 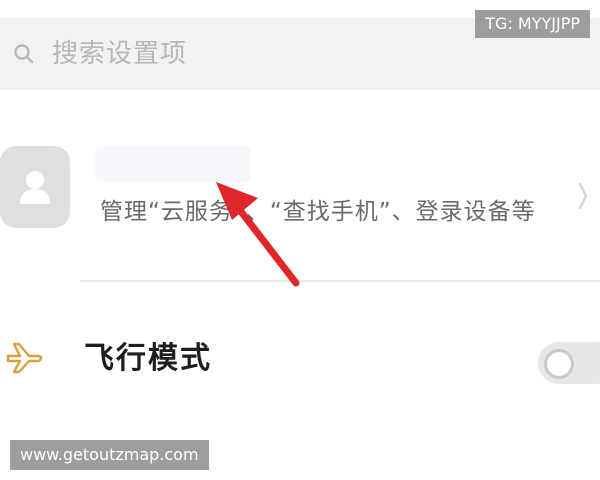 What do you see at coordinates (148, 358) in the screenshot?
I see `airplane-mode-label: 飞行模式` at bounding box center [148, 358].